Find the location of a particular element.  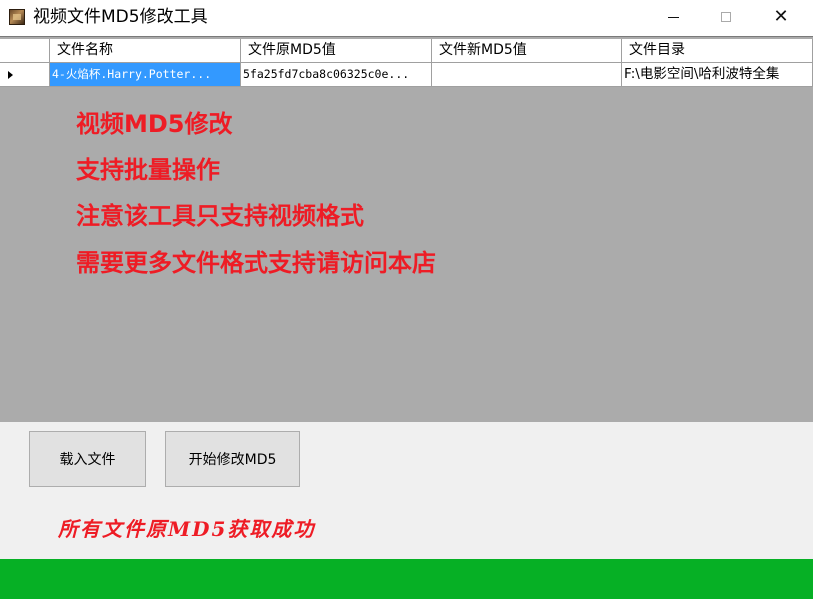

progress-bar is located at coordinates (406, 579).